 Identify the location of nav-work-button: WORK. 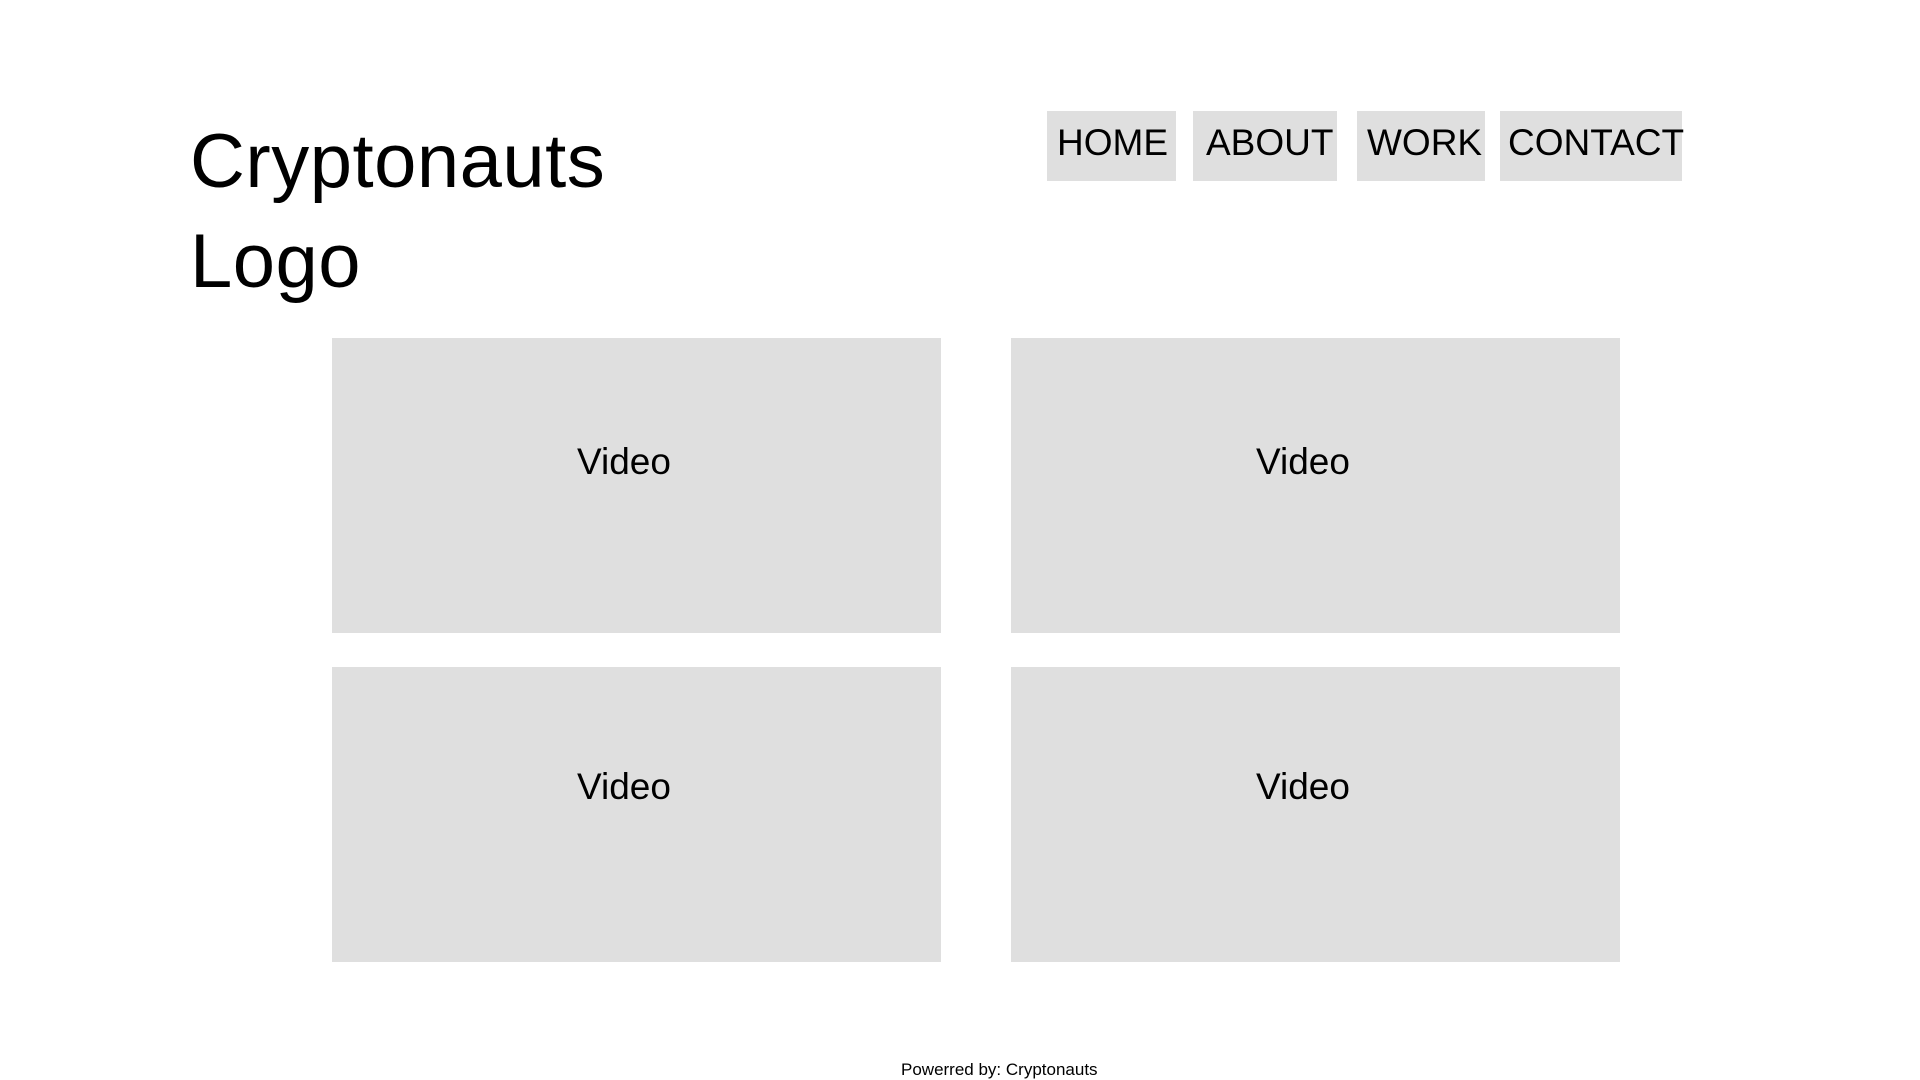
(1421, 146).